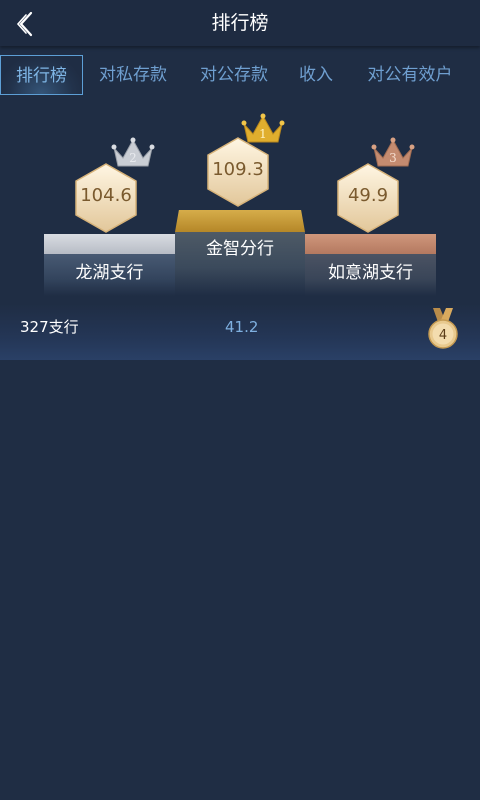 This screenshot has height=800, width=480. Describe the element at coordinates (49, 327) in the screenshot. I see `list-item-name: 327支行` at that location.